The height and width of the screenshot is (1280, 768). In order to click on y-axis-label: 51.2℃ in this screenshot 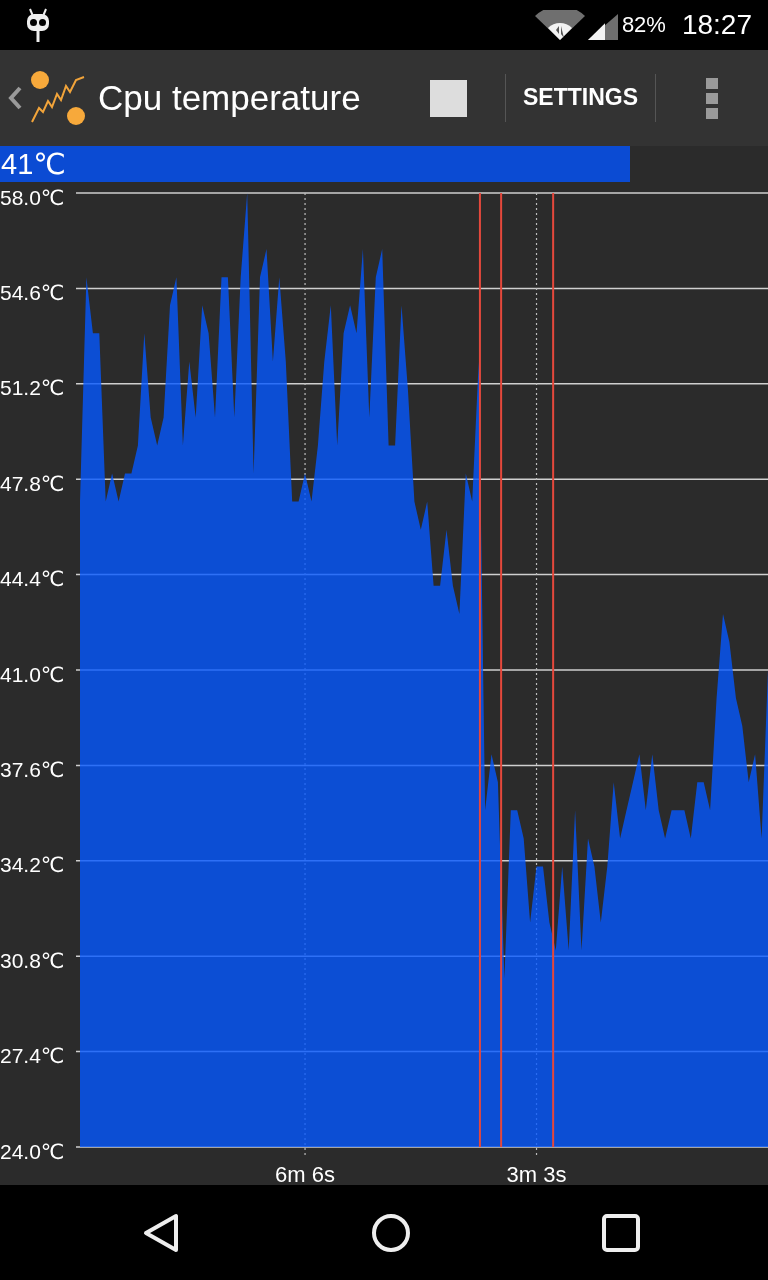, I will do `click(32, 388)`.